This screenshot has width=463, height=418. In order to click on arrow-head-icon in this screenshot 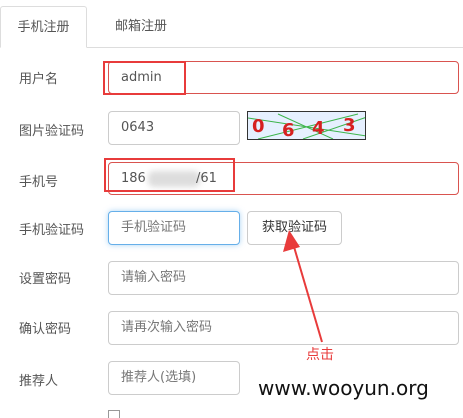, I will do `click(291, 241)`.